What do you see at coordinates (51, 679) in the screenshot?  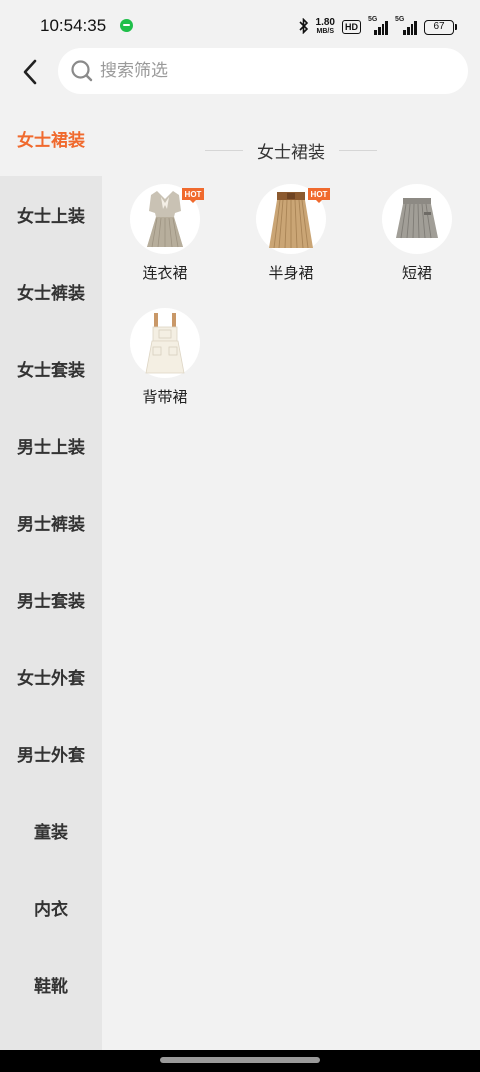 I see `sidebar-item-label: 女士外套` at bounding box center [51, 679].